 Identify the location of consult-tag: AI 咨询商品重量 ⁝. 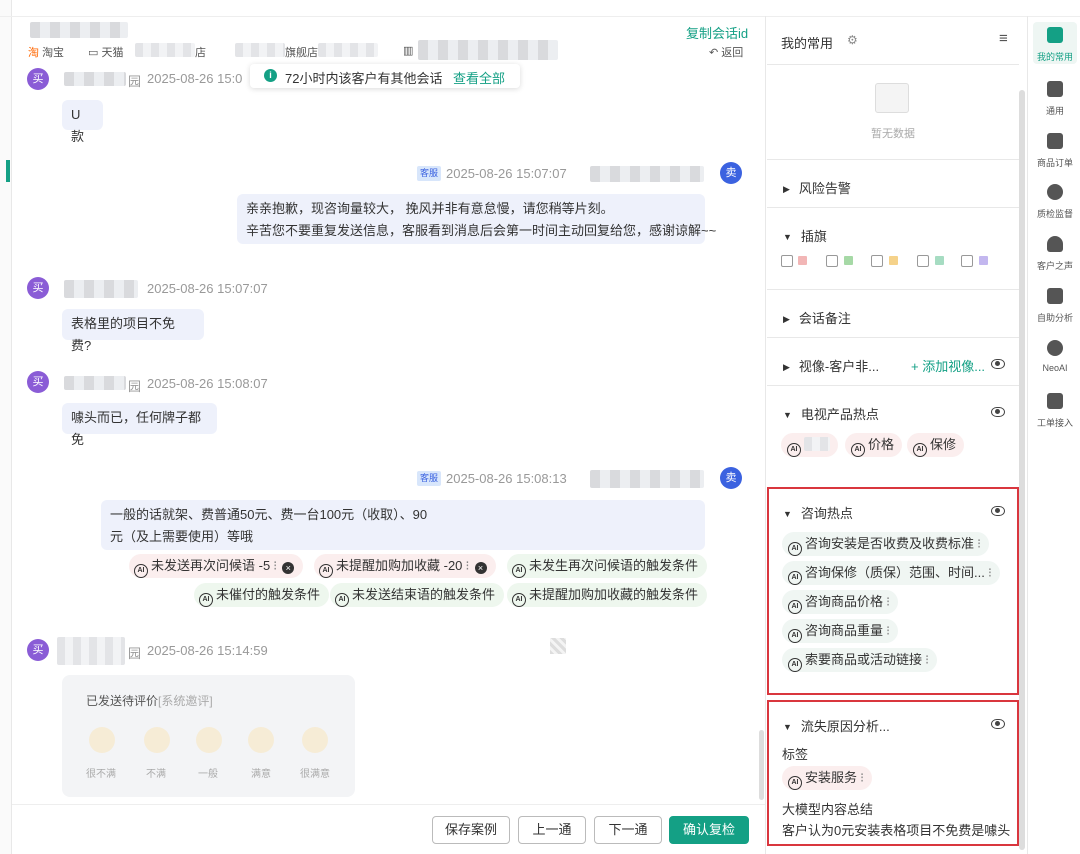
(840, 631).